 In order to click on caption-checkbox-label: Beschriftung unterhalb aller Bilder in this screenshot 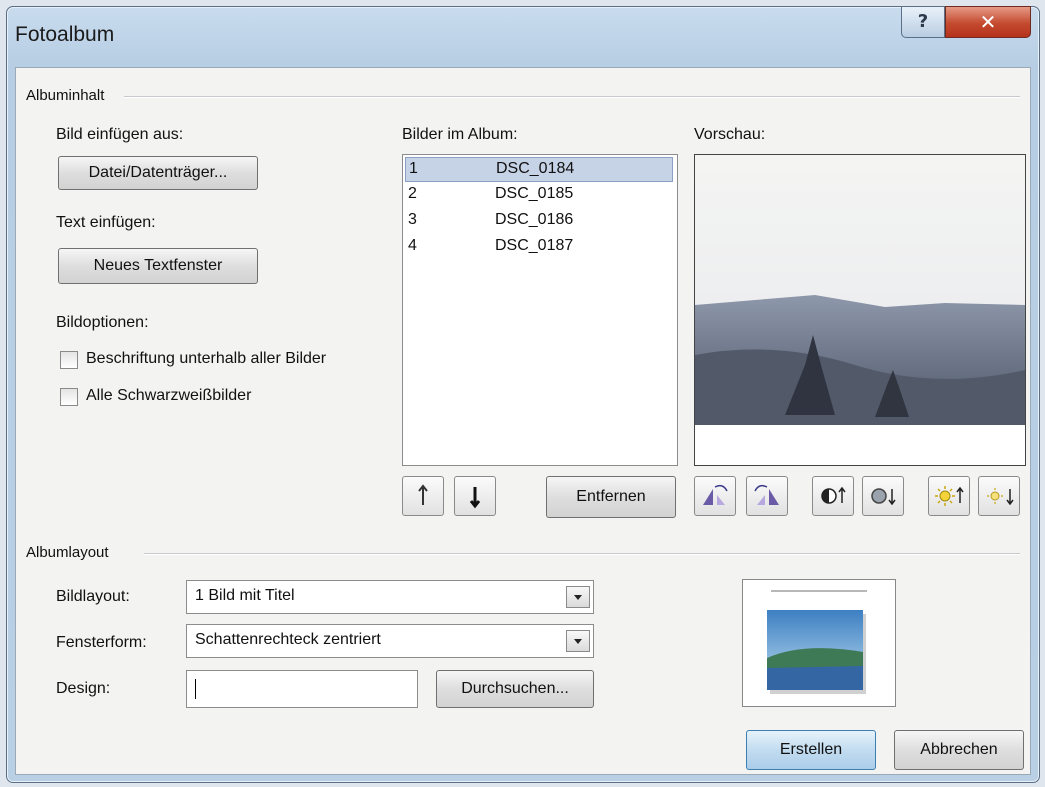, I will do `click(206, 358)`.